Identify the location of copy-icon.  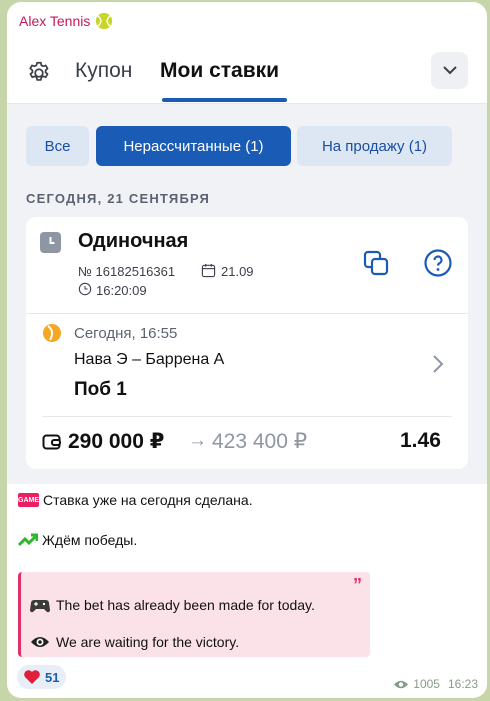
(376, 263).